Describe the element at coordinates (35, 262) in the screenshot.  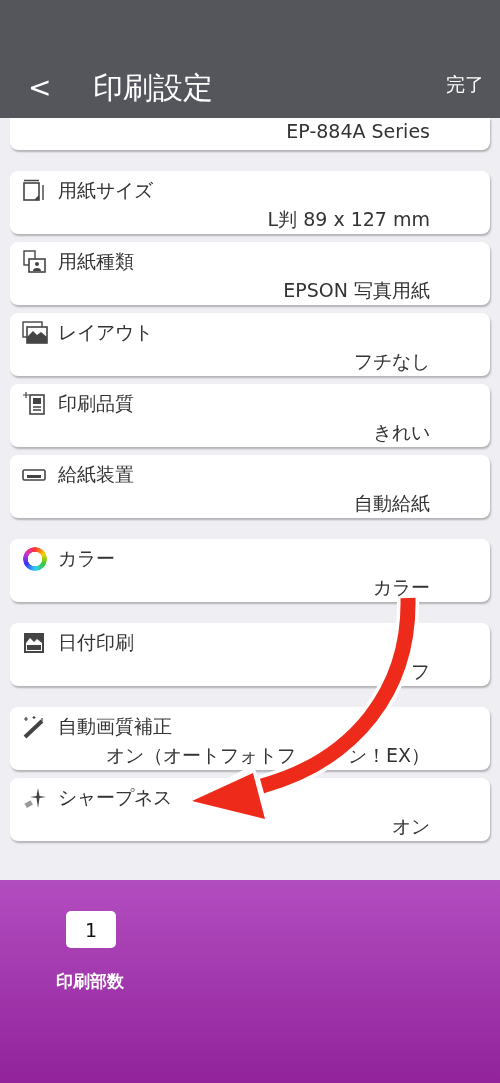
I see `photo-paper-icon` at that location.